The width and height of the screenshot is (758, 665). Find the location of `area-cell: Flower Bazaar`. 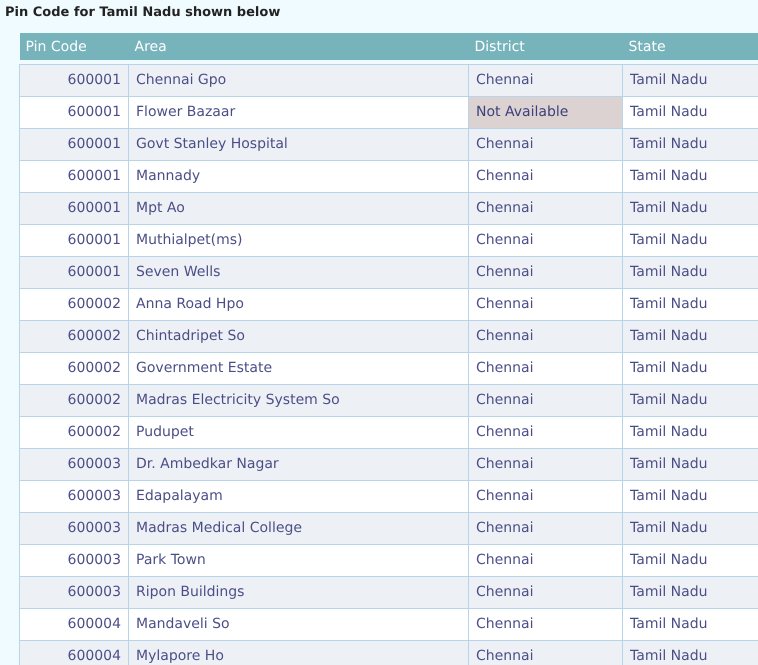

area-cell: Flower Bazaar is located at coordinates (298, 112).